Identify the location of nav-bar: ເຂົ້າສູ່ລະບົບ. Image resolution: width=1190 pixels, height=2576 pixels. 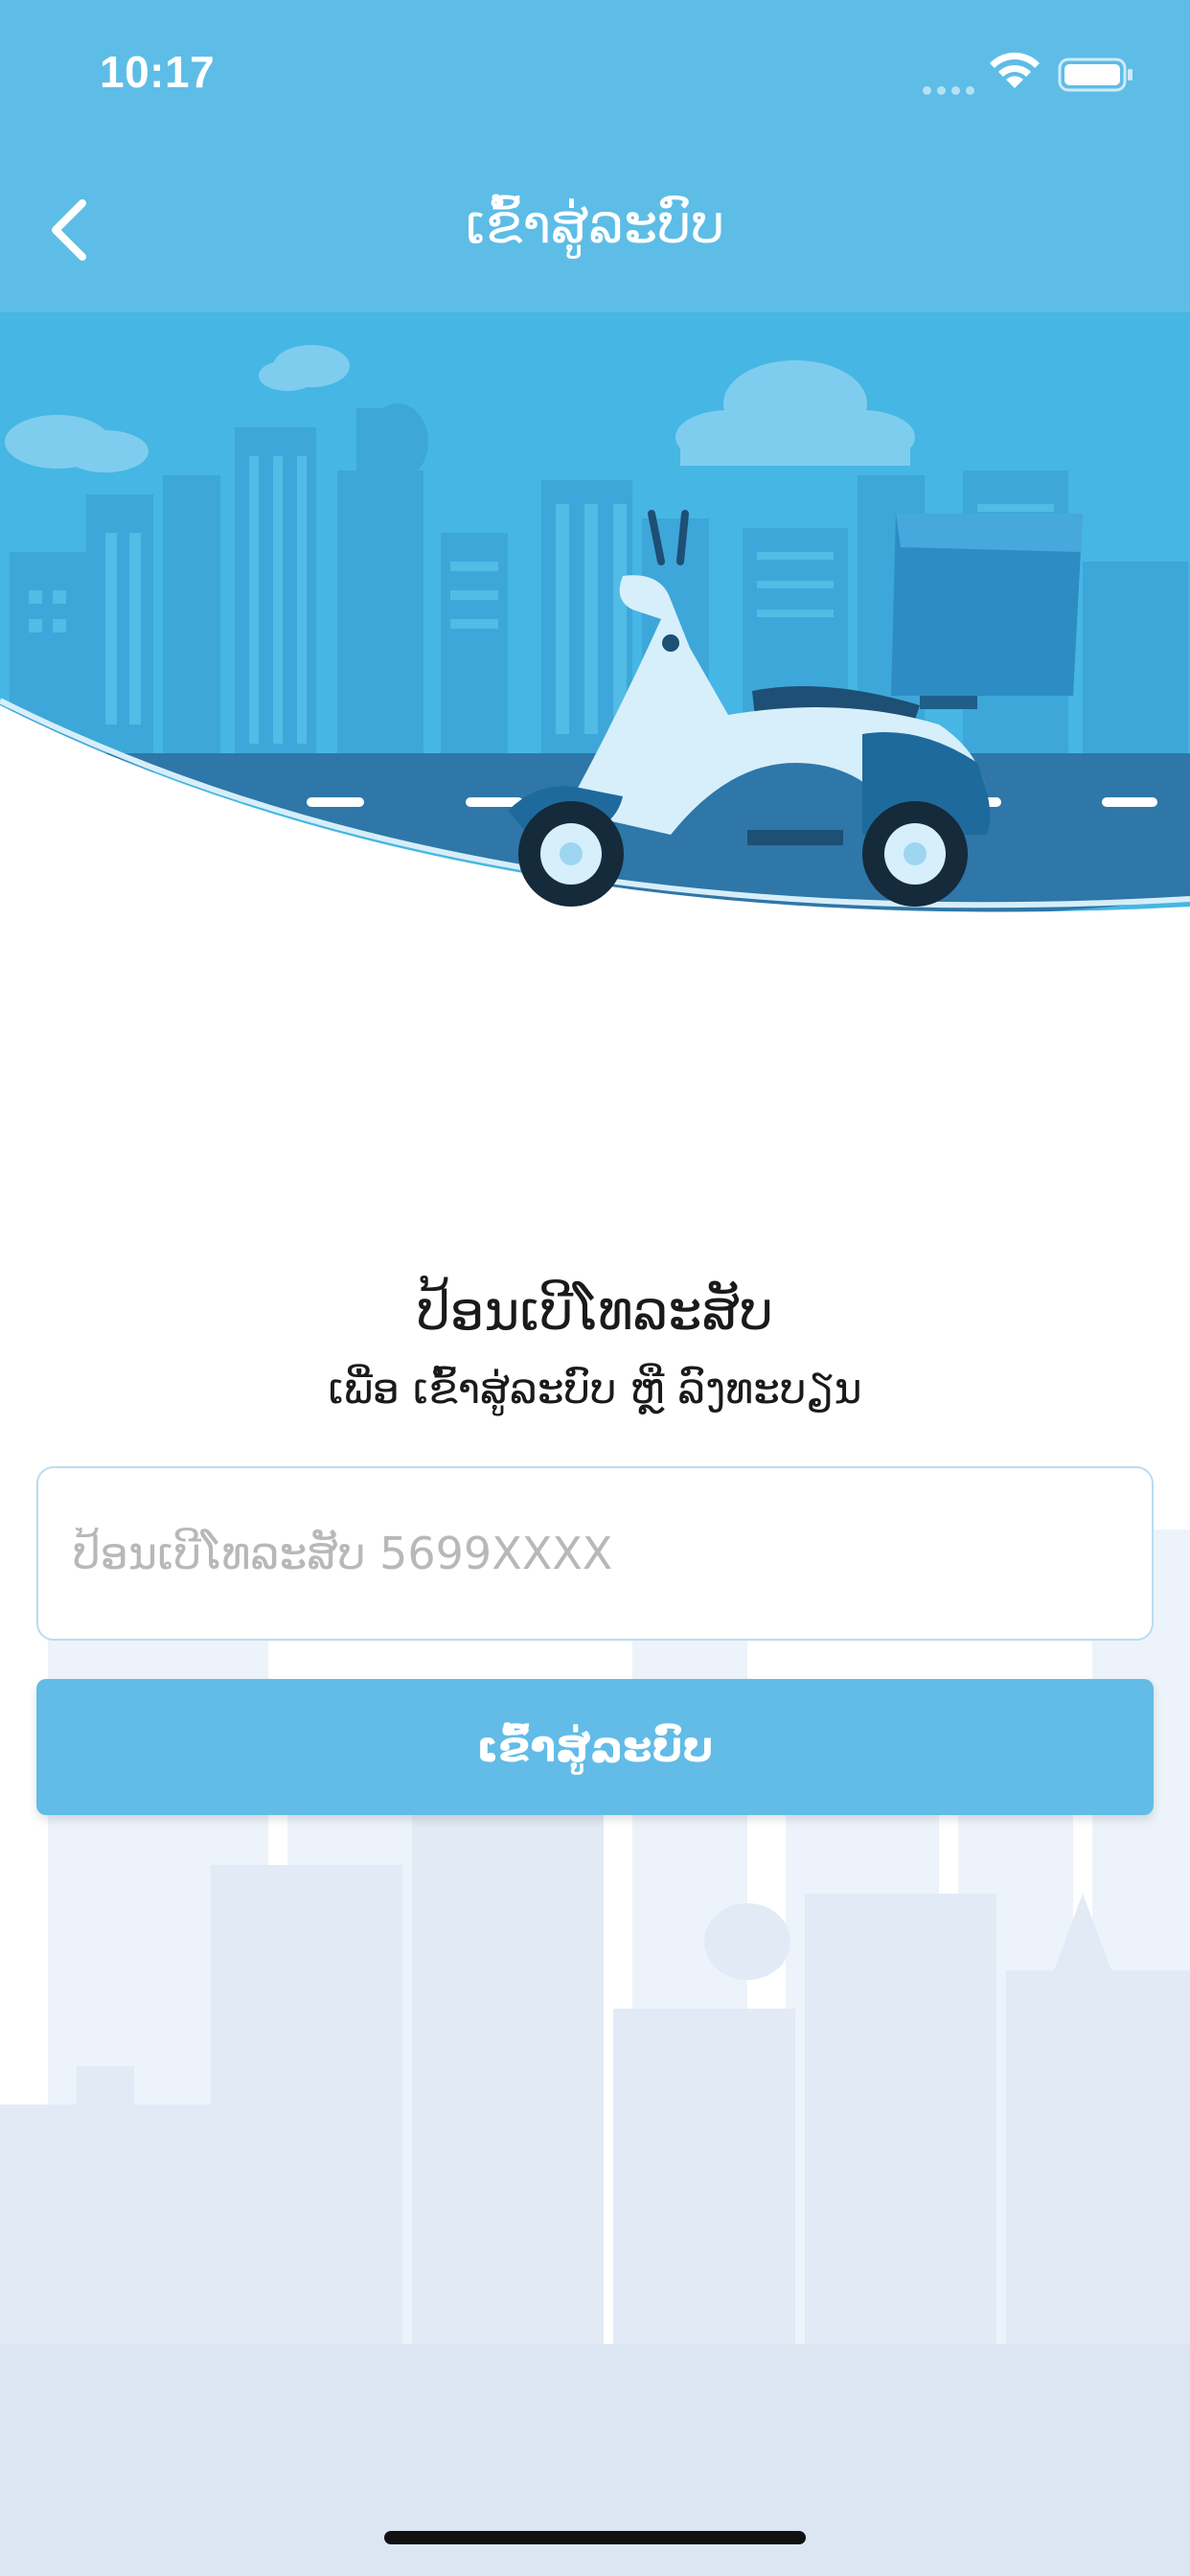
(595, 228).